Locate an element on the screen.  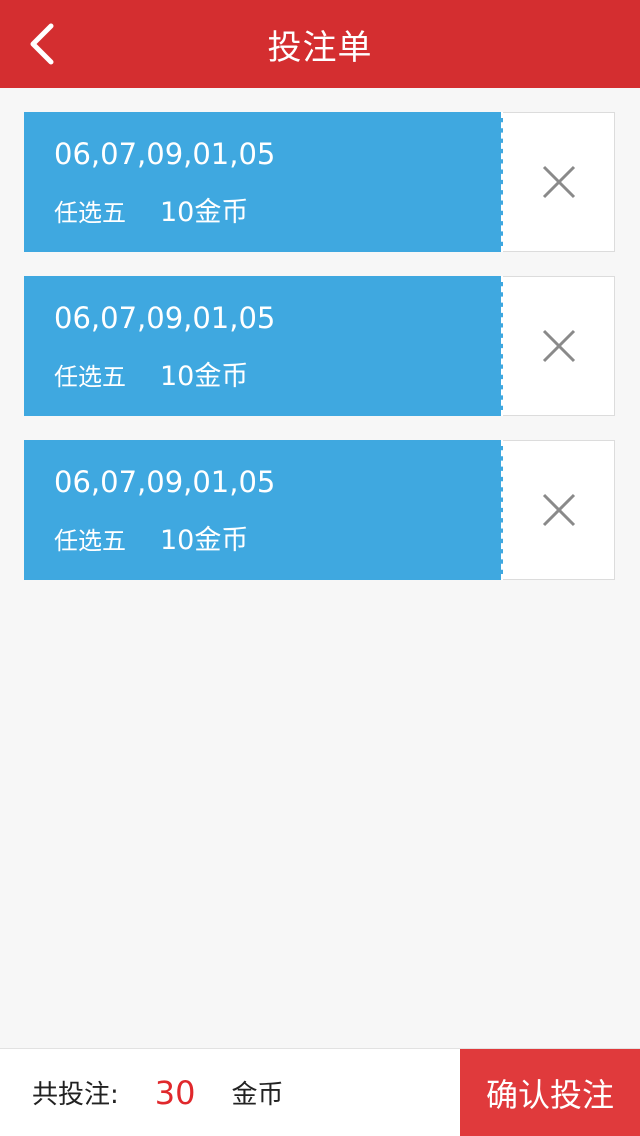
confirm-bet-button: 确认投注 is located at coordinates (550, 1092).